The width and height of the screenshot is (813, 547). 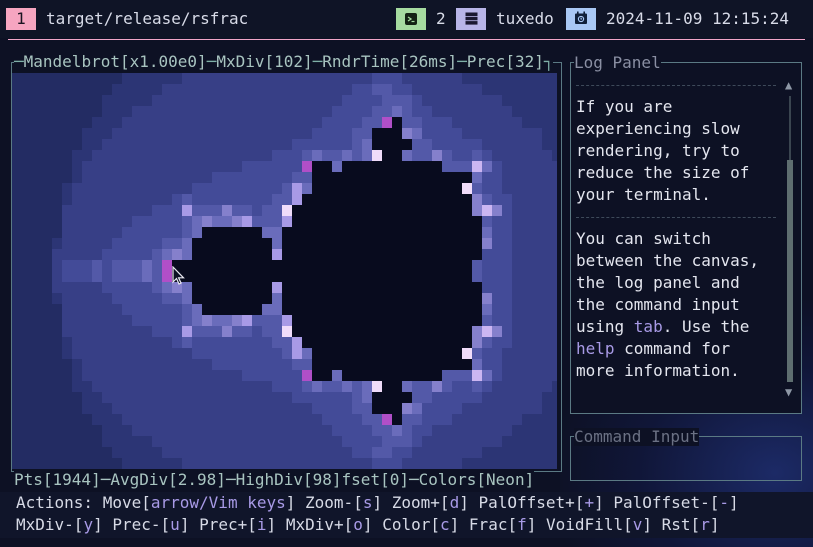 What do you see at coordinates (476, 479) in the screenshot?
I see `color-palette: Colors[Neon]` at bounding box center [476, 479].